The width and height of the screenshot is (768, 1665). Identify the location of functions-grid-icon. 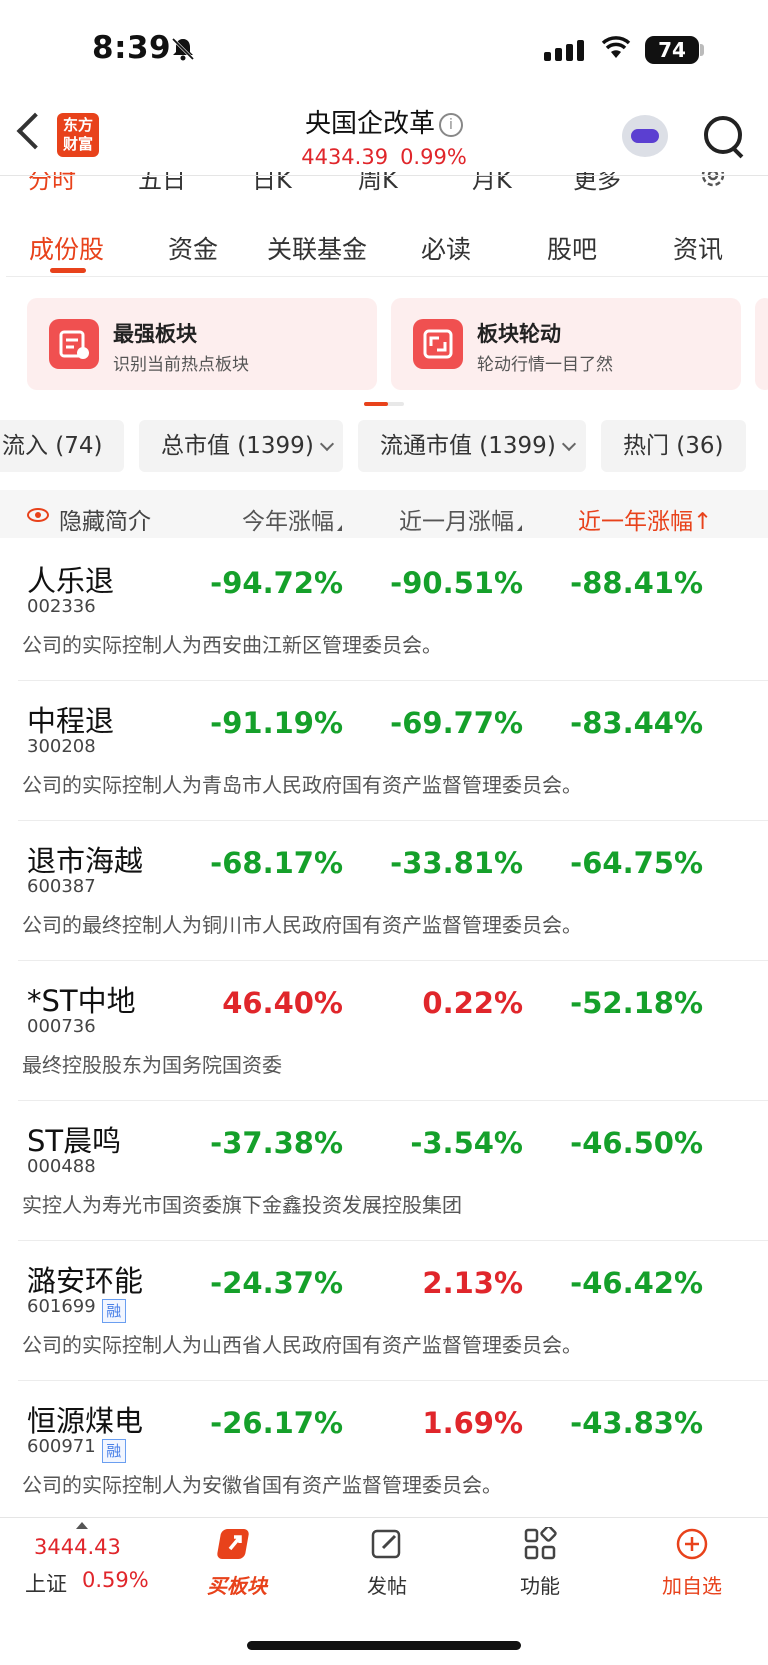
(540, 1544).